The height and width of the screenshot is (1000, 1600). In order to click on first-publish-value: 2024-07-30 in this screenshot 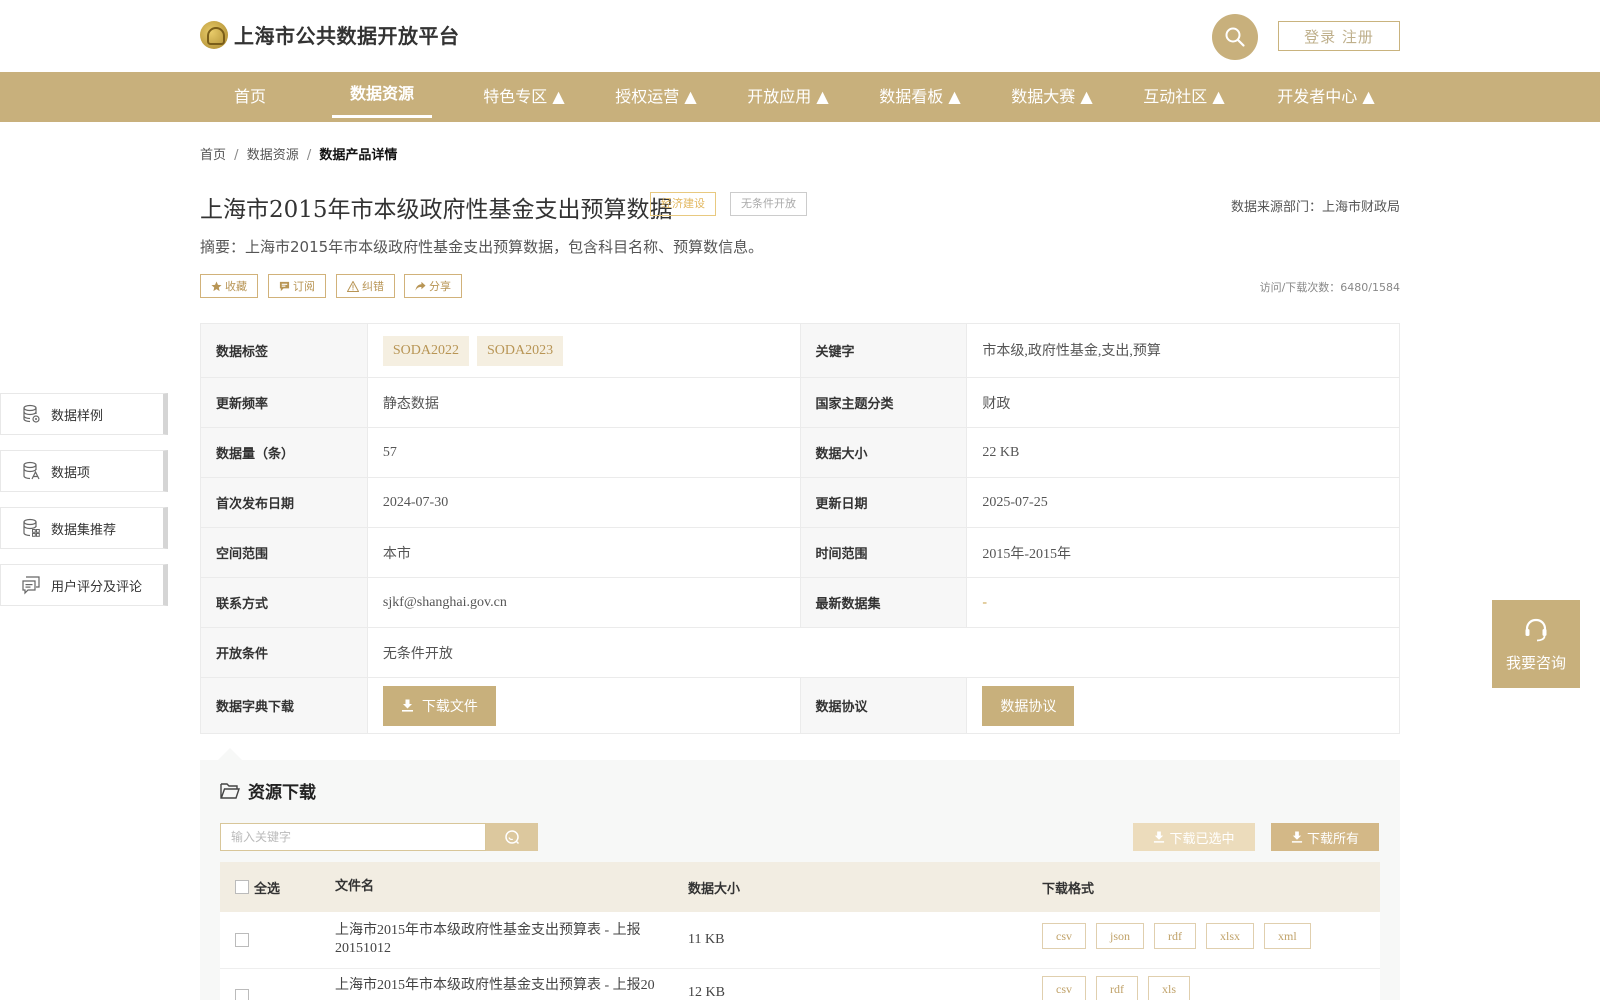, I will do `click(583, 502)`.